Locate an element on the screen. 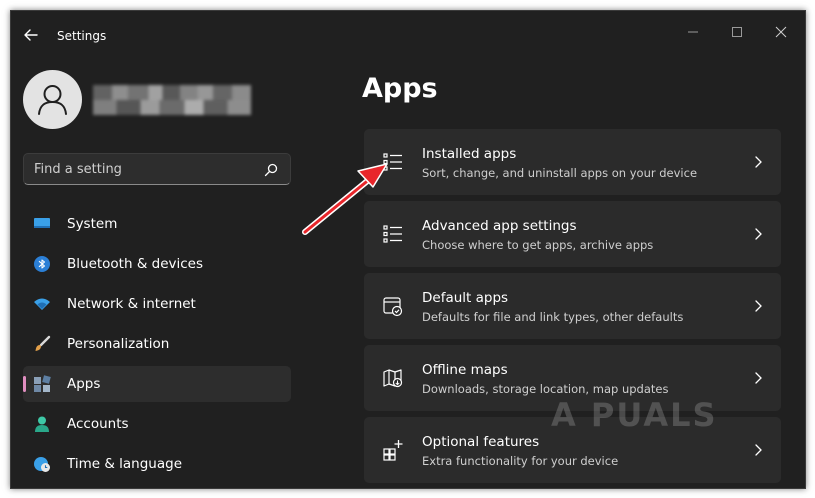 The height and width of the screenshot is (498, 815). close-icon is located at coordinates (781, 32).